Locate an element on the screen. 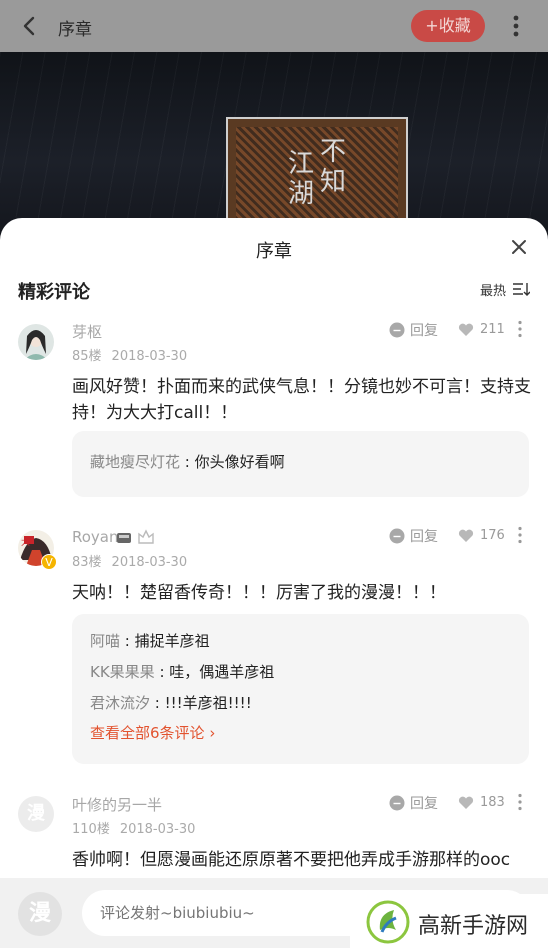 This screenshot has height=948, width=548. reply-user: 君沐流汐 is located at coordinates (120, 703).